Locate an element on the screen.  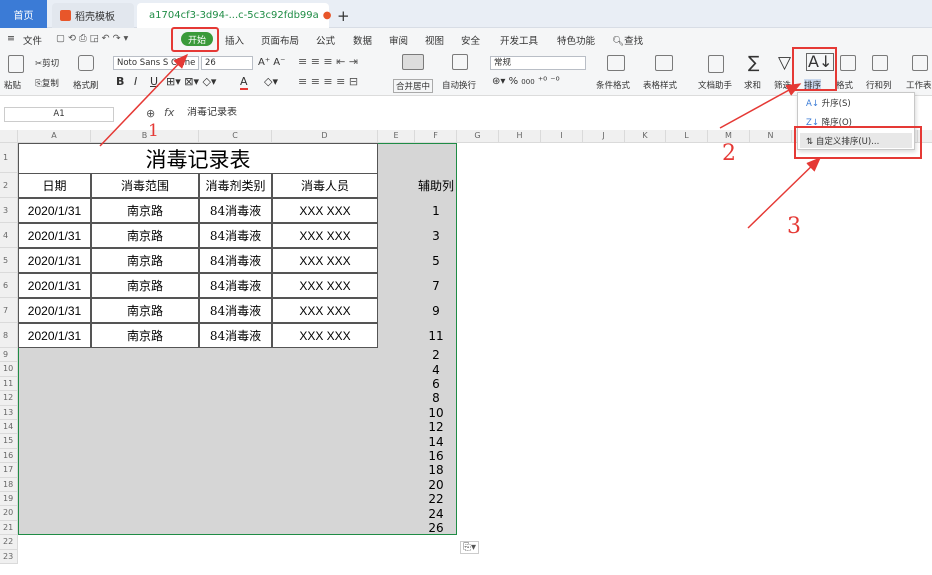
annotation-2: 2 is located at coordinates (729, 153).